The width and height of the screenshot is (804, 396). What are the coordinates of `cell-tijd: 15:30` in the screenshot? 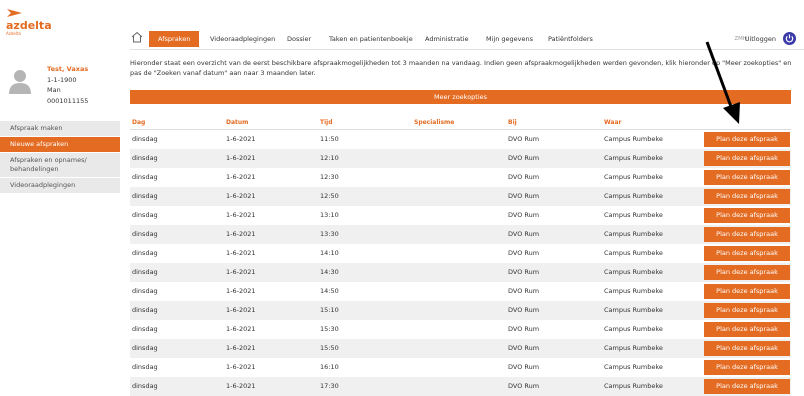 It's located at (329, 329).